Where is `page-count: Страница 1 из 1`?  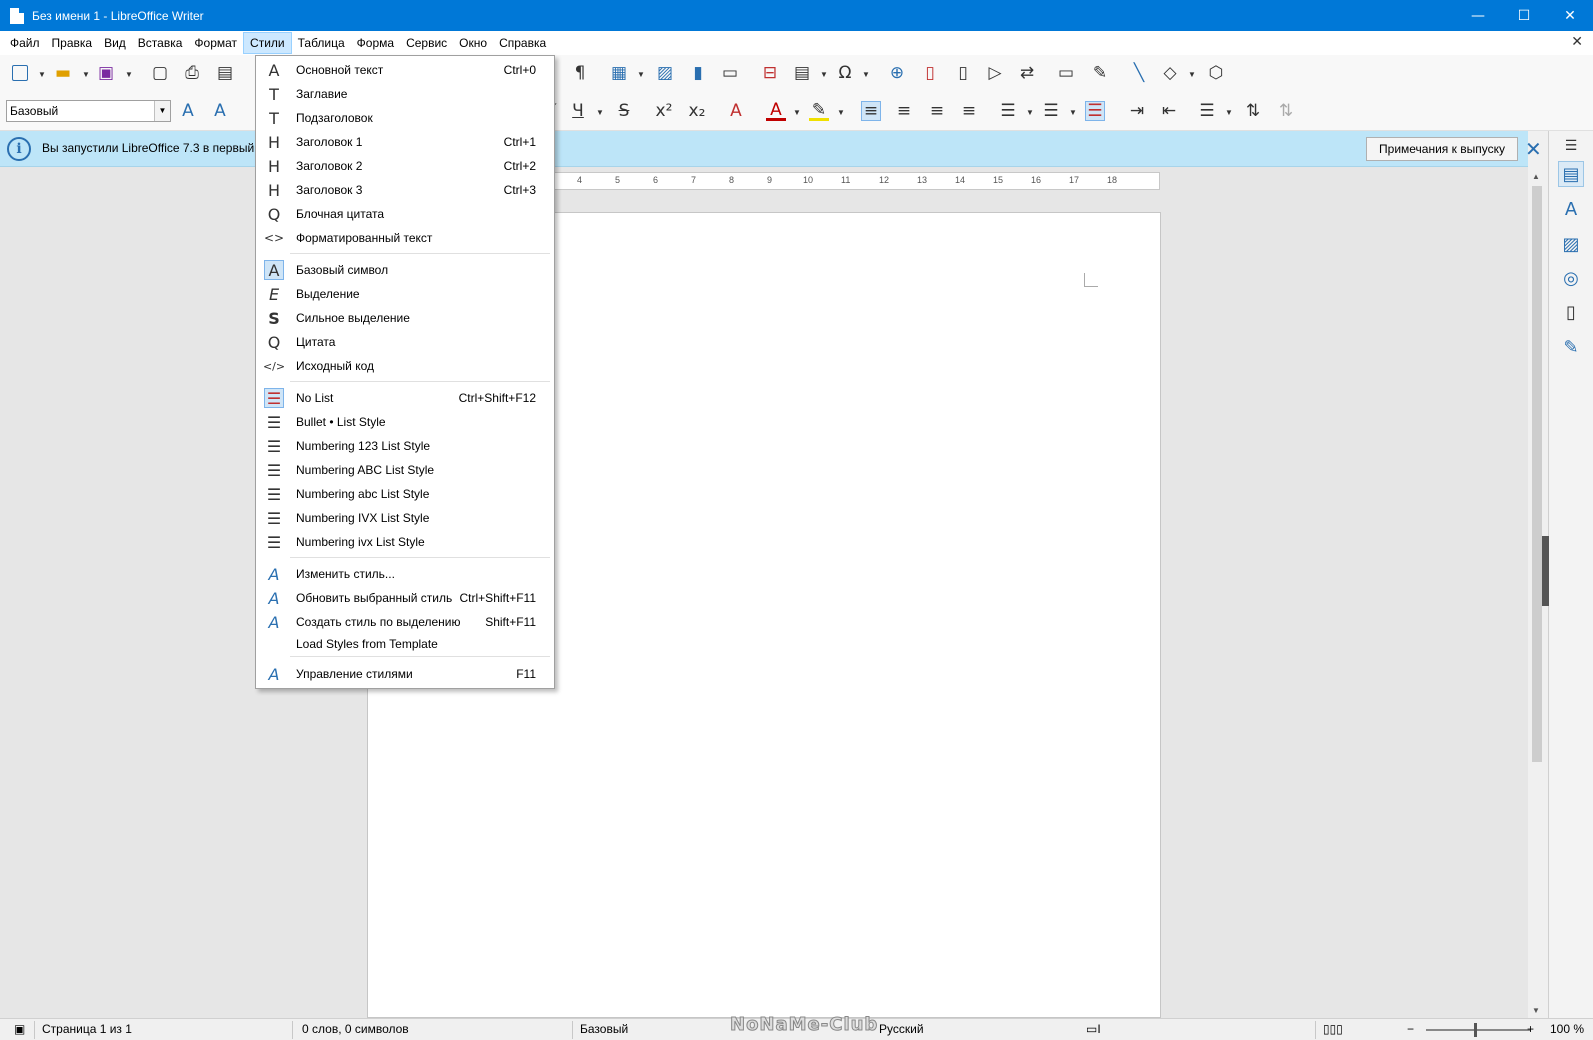 page-count: Страница 1 из 1 is located at coordinates (87, 1029).